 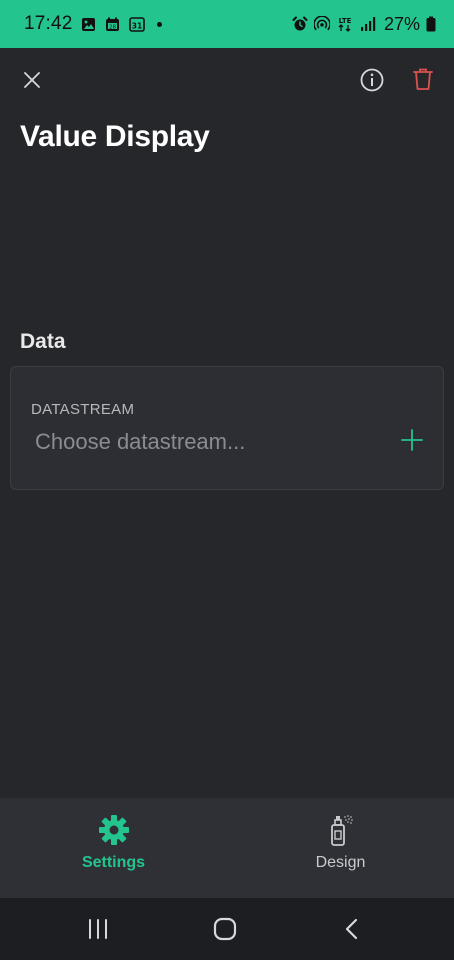 I want to click on lte-icon: LTE, so click(x=345, y=24).